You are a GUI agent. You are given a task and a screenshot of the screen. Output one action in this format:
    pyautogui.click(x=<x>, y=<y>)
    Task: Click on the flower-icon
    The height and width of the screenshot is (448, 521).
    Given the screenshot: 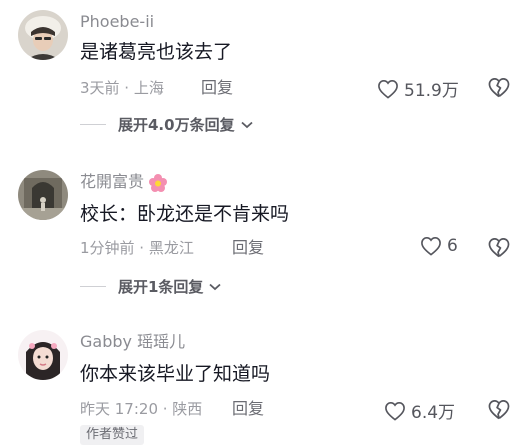 What is the action you would take?
    pyautogui.click(x=158, y=182)
    